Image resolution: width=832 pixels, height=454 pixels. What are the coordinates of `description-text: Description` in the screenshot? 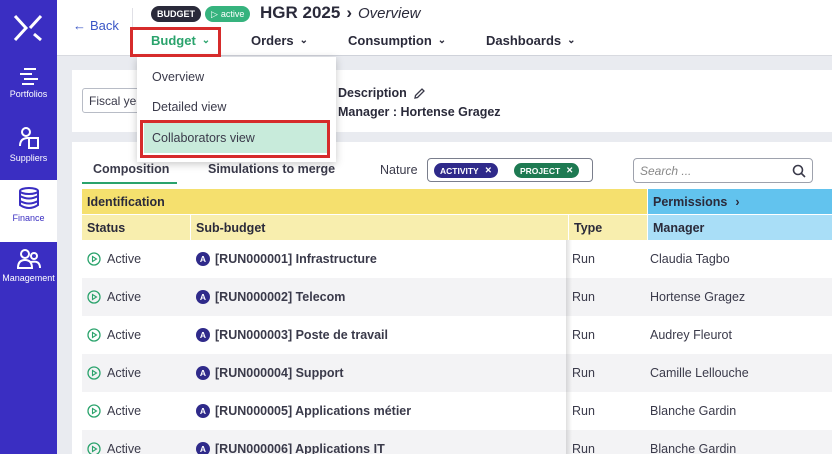 It's located at (372, 93).